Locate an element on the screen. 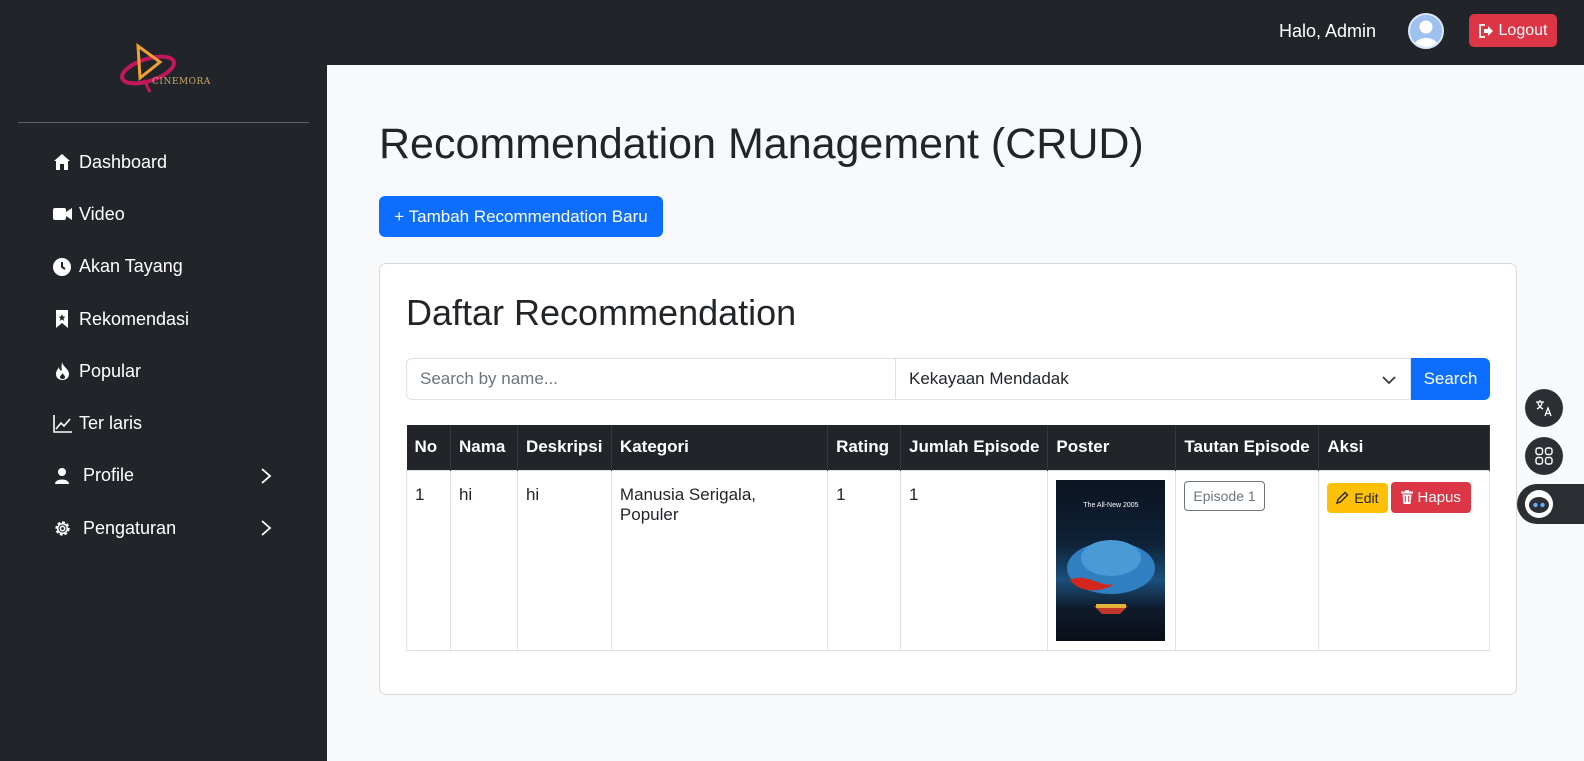 This screenshot has height=761, width=1584. sidebar-item-rekomendasi: Rekomendasi is located at coordinates (163, 319).